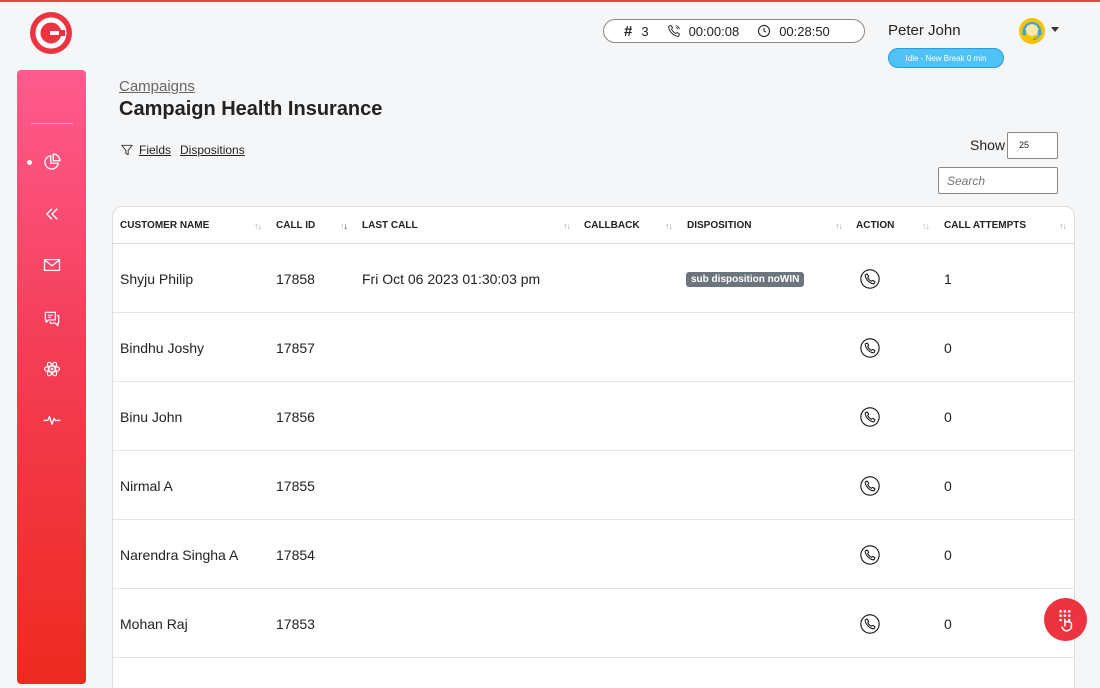 The image size is (1100, 688). Describe the element at coordinates (673, 30) in the screenshot. I see `phone-icon` at that location.